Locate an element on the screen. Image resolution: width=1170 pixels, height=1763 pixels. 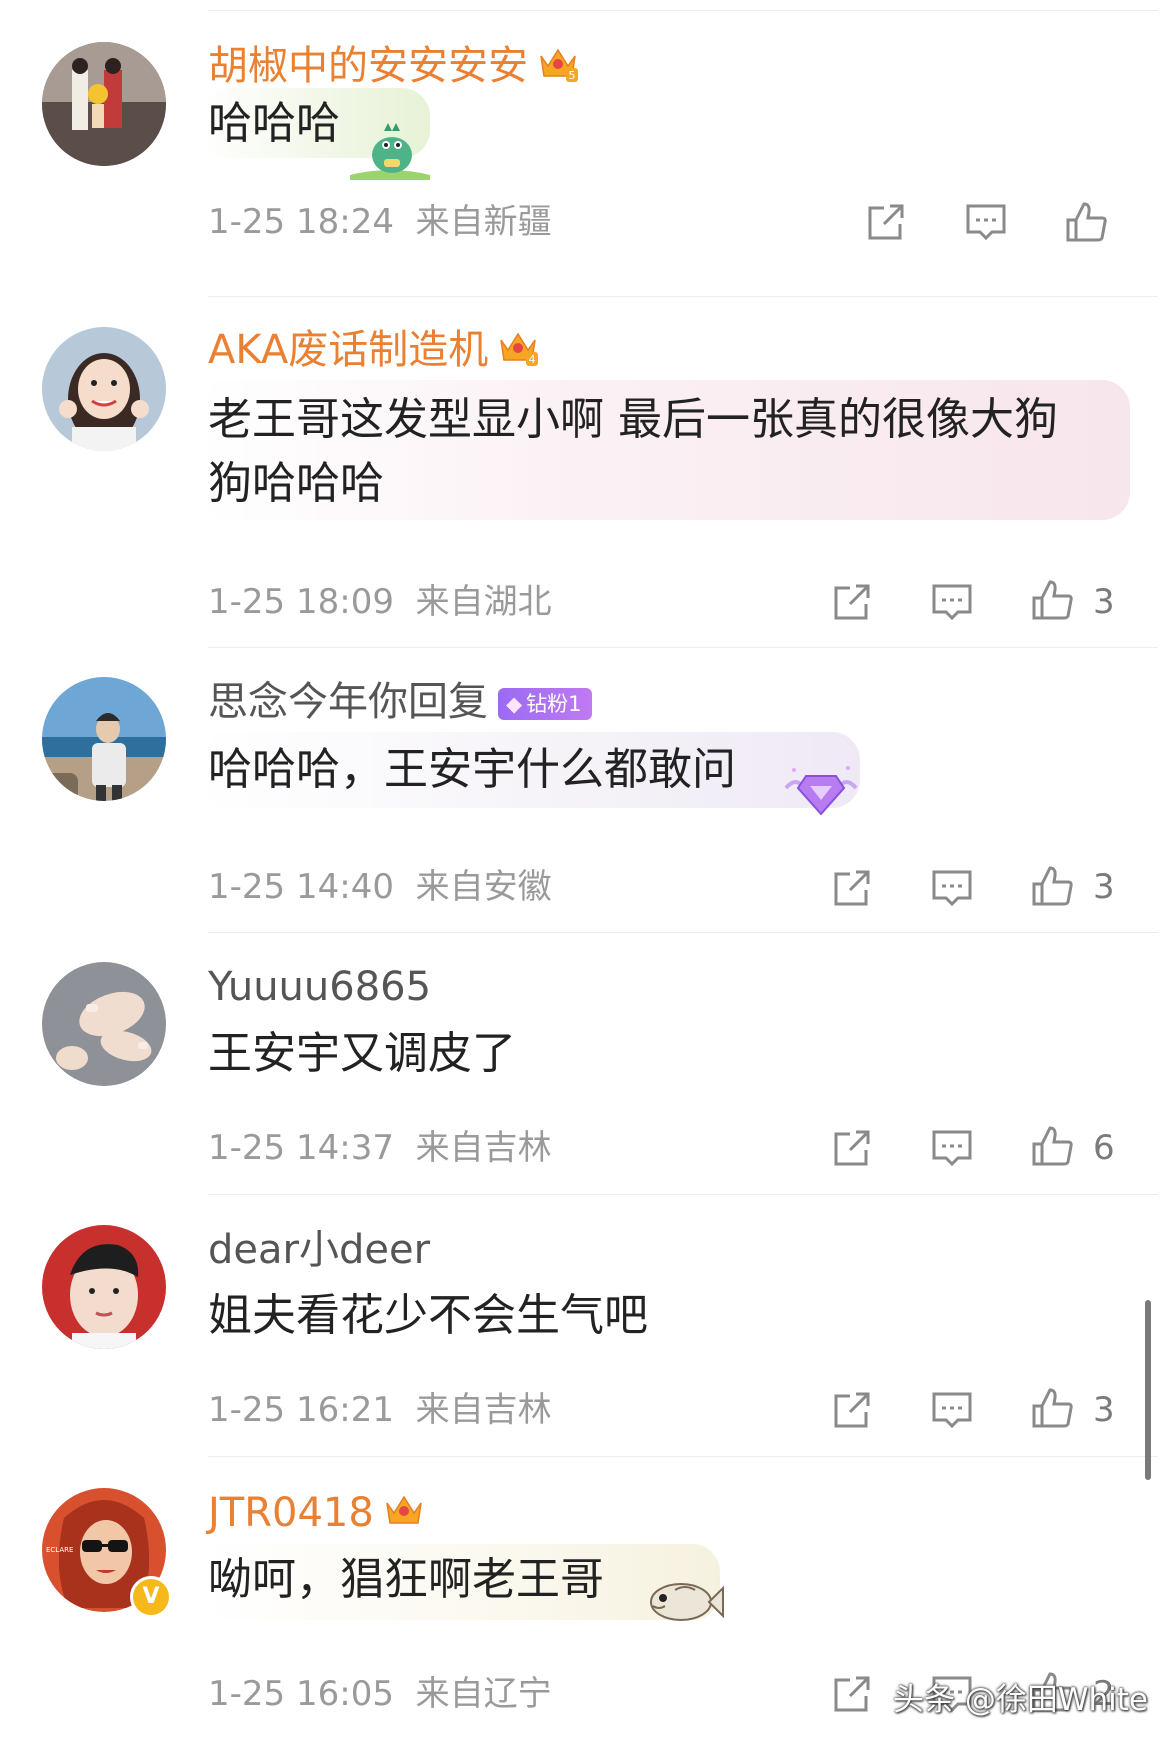
diamond-icon: ◆ is located at coordinates (514, 704).